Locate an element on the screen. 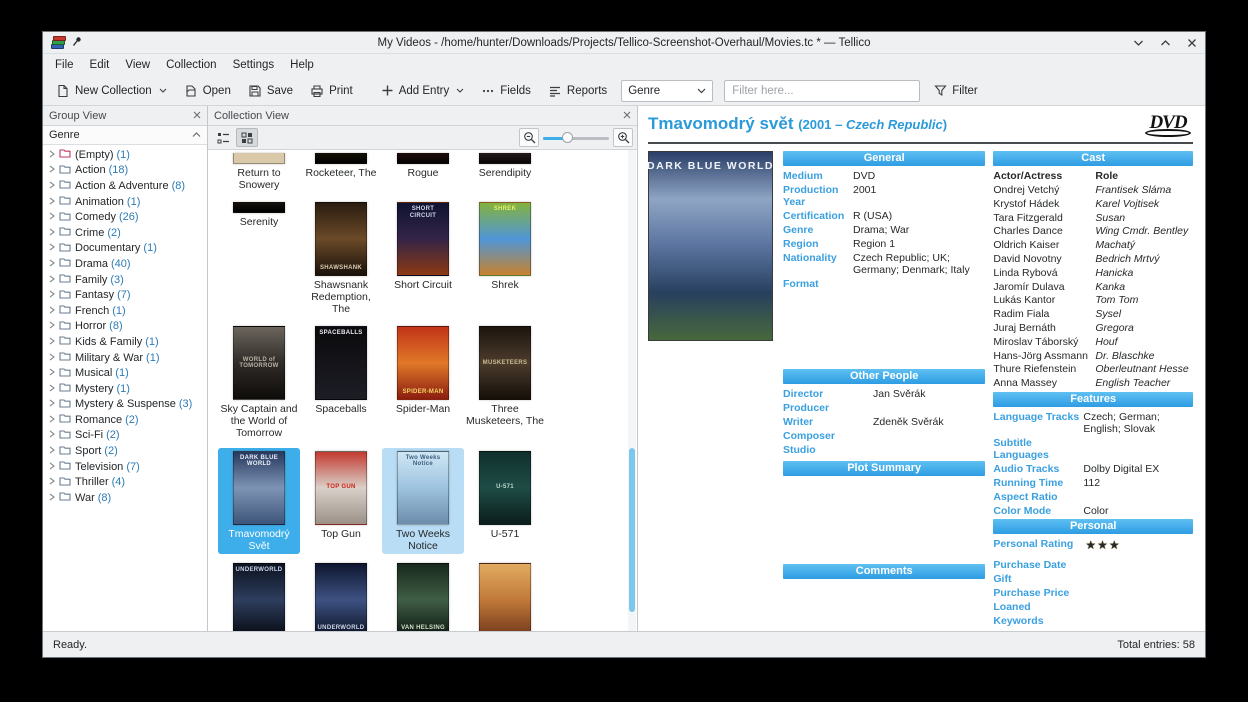  movie-cell: Return to Snowery is located at coordinates (259, 171).